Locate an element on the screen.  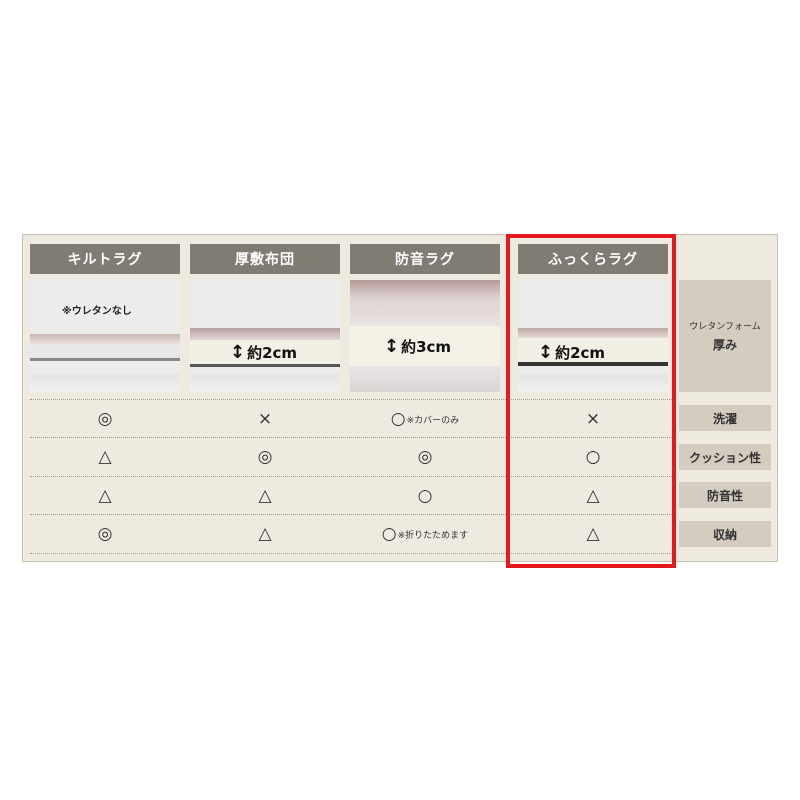
row-label-soundproofing: 防音性 is located at coordinates (725, 495).